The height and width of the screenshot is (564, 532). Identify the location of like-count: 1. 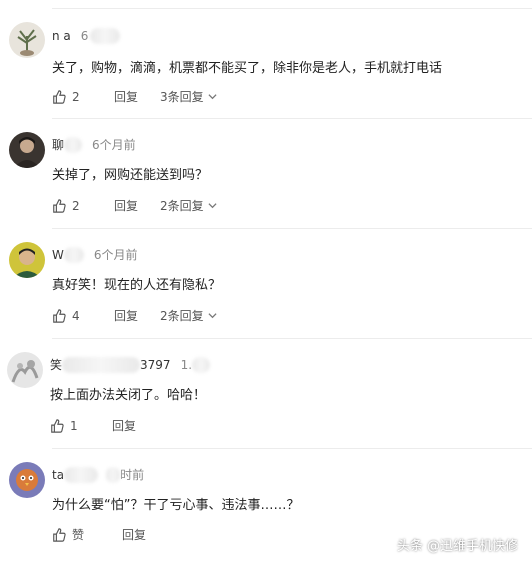
(74, 425).